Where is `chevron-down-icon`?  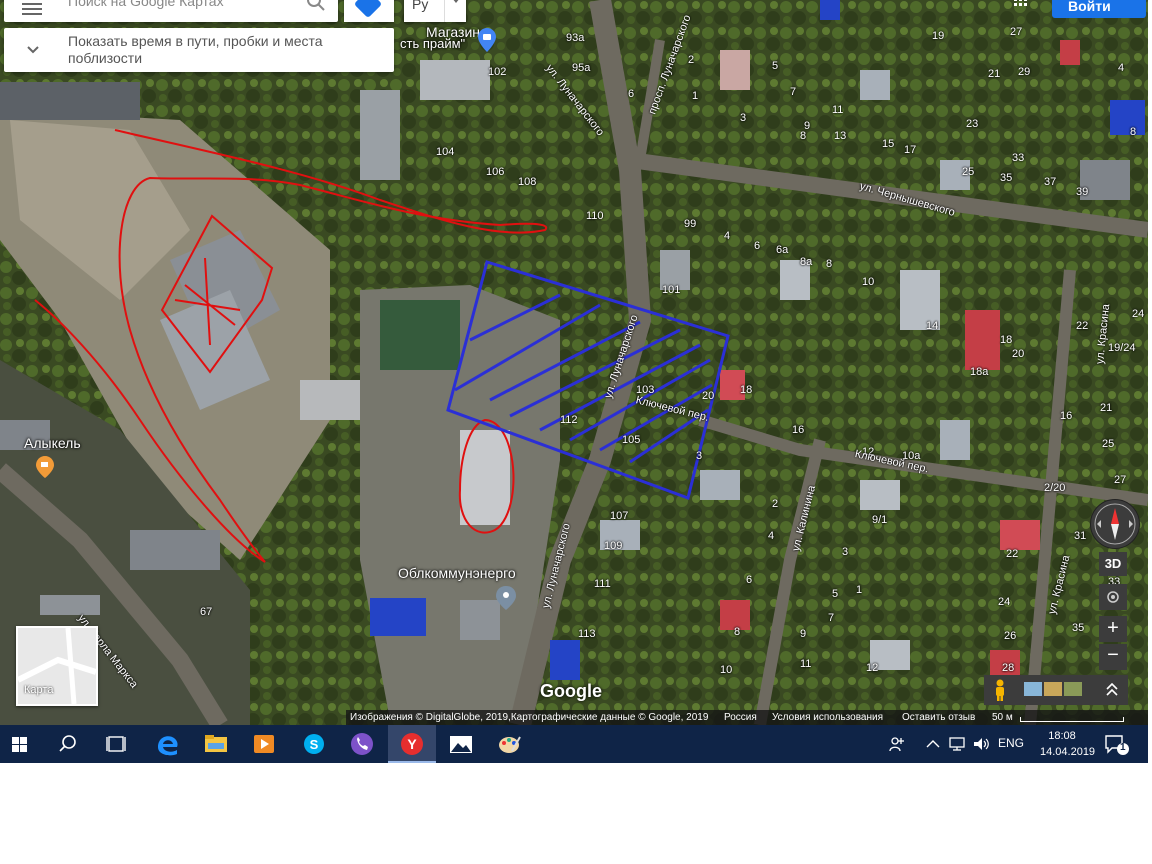
chevron-down-icon is located at coordinates (33, 50).